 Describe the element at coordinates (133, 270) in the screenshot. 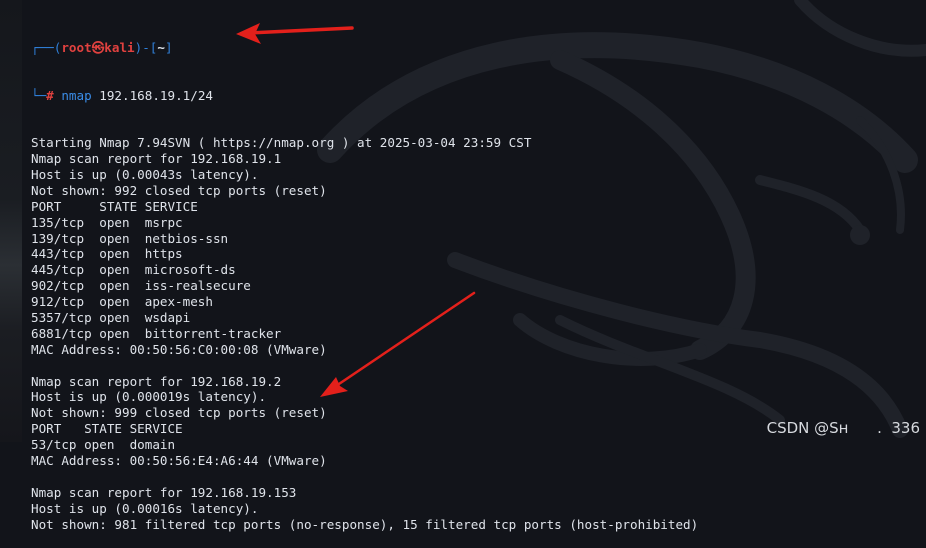

I see `output-line: 445/tcp open microsoft-ds` at that location.